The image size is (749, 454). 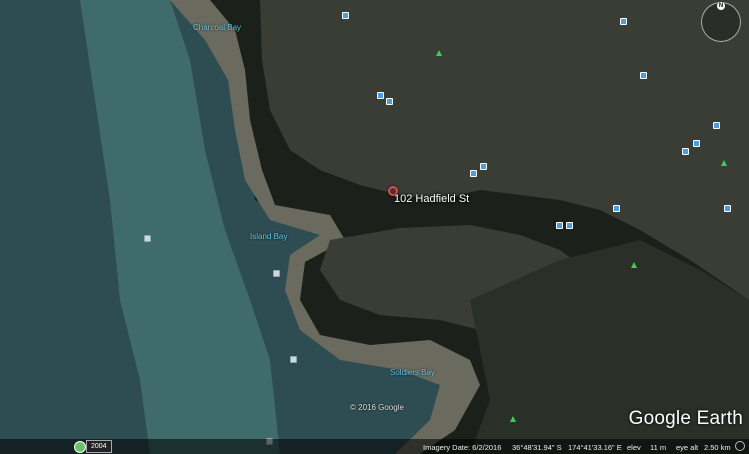 I want to click on placemark-label: 102 Hadfield St, so click(x=431, y=199).